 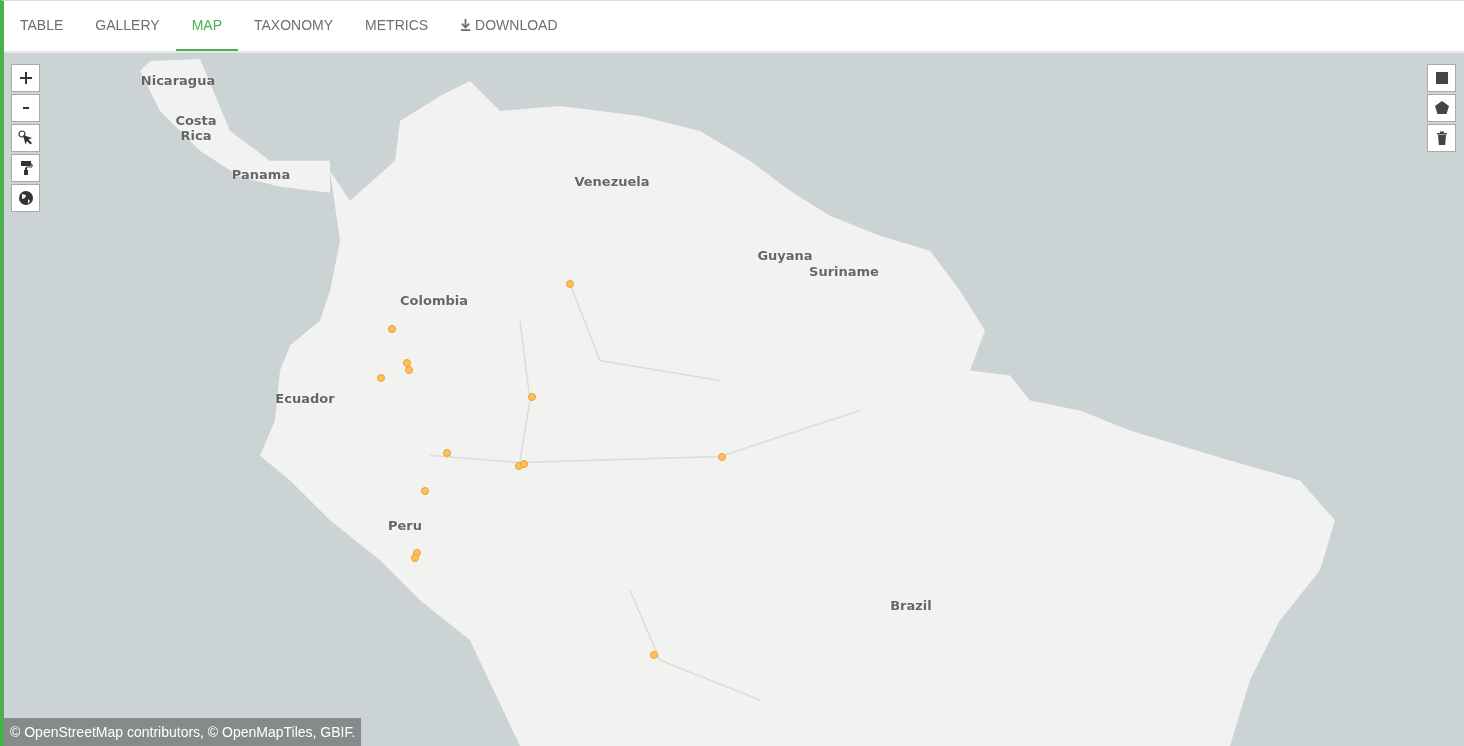 What do you see at coordinates (844, 272) in the screenshot?
I see `place-label: Suriname` at bounding box center [844, 272].